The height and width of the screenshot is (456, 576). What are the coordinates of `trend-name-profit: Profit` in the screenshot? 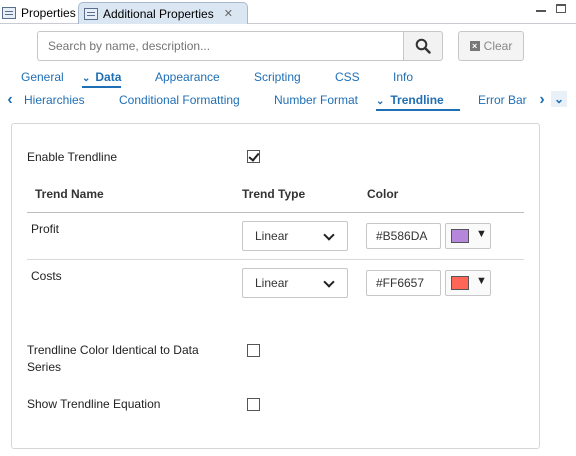 It's located at (45, 229).